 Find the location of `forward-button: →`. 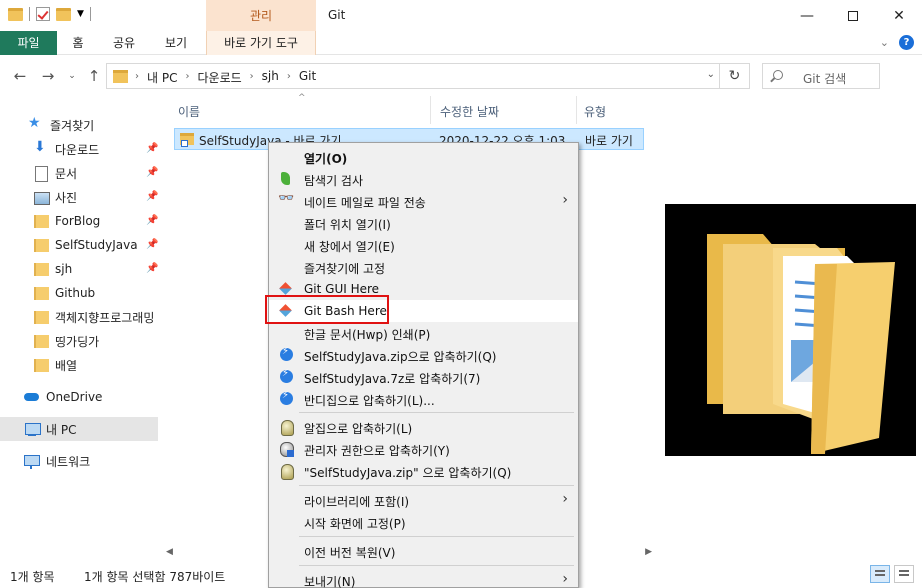

forward-button: → is located at coordinates (48, 76).